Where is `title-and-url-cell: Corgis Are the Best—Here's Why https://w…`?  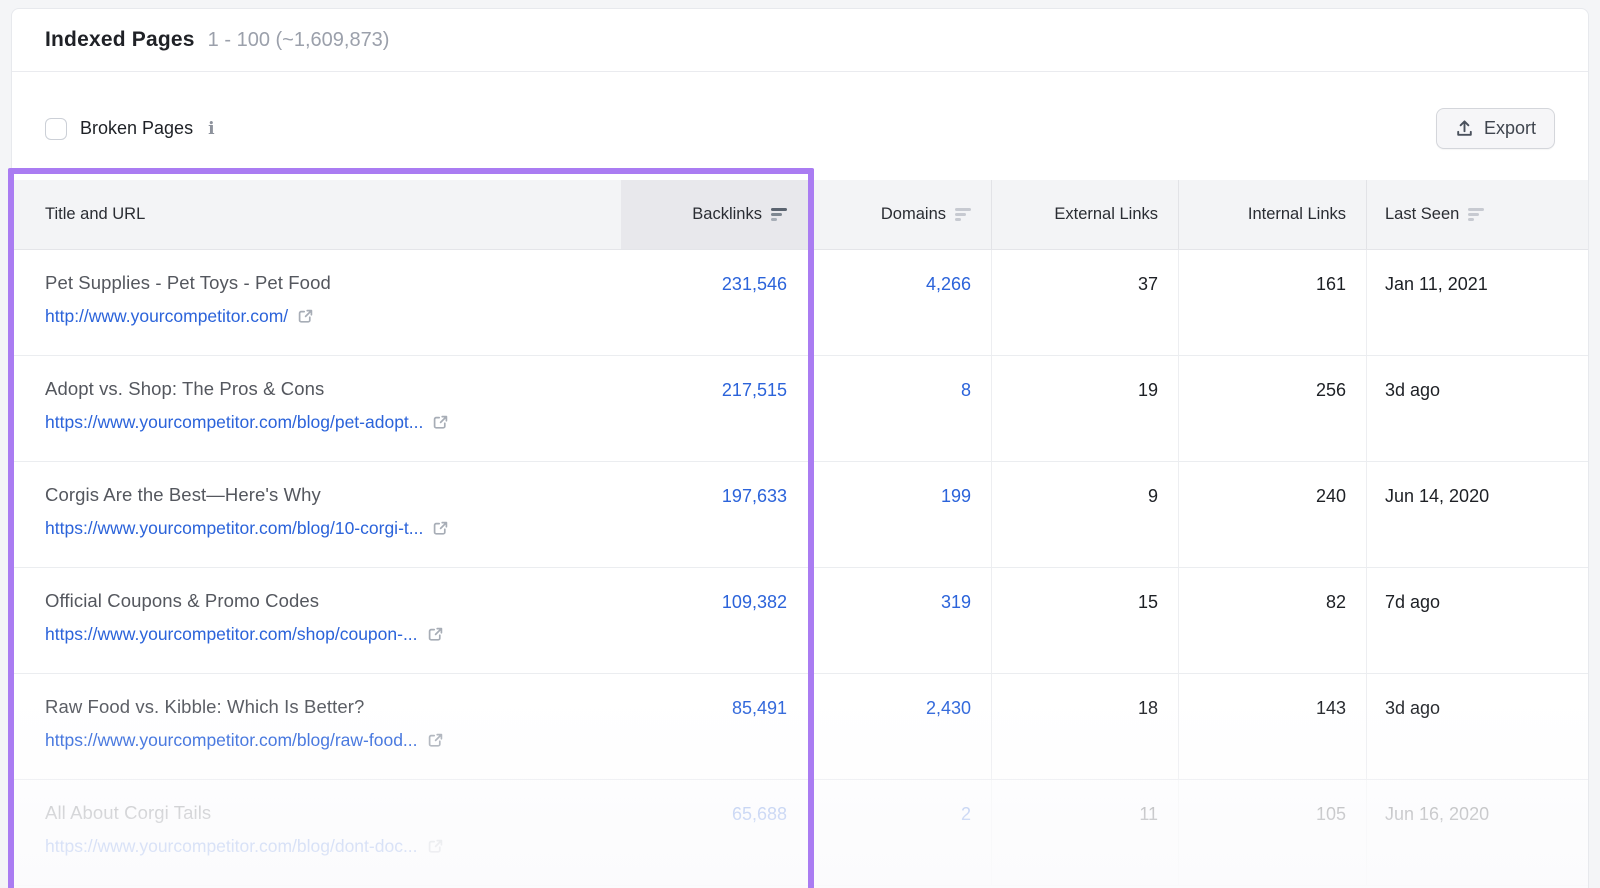 title-and-url-cell: Corgis Are the Best—Here's Why https://w… is located at coordinates (316, 514).